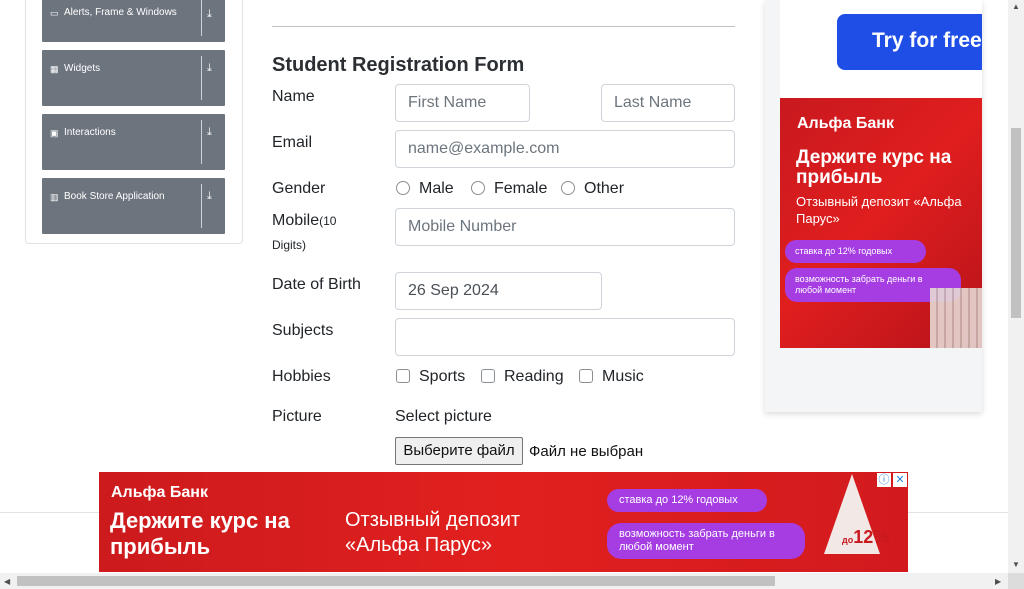 The width and height of the screenshot is (1024, 589). Describe the element at coordinates (871, 537) in the screenshot. I see `ad-rate-value: 12%` at that location.